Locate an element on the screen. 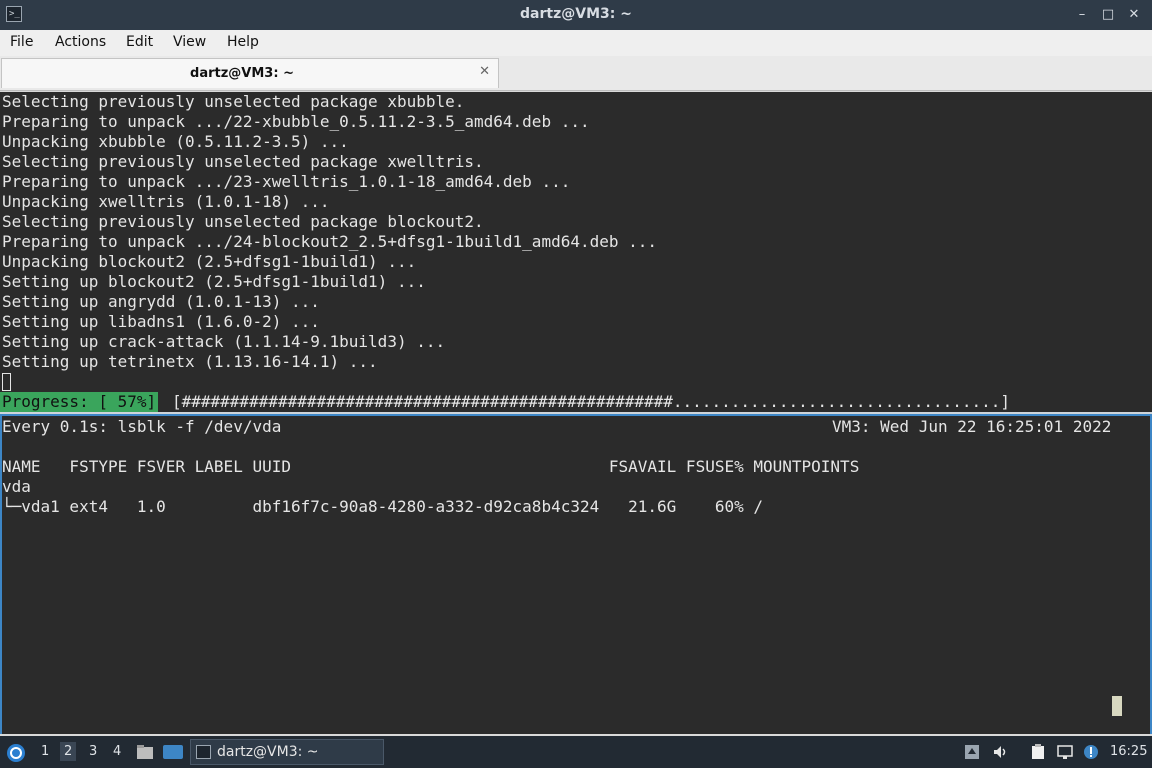 Image resolution: width=1152 pixels, height=768 pixels. workspace-1: 1 is located at coordinates (45, 751).